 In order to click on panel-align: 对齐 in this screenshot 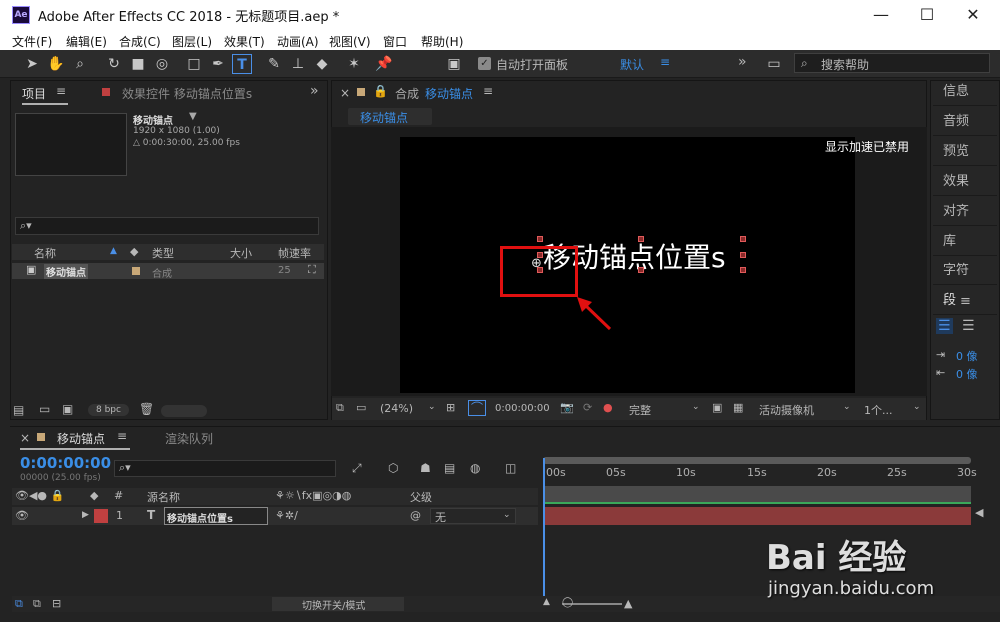, I will do `click(965, 212)`.